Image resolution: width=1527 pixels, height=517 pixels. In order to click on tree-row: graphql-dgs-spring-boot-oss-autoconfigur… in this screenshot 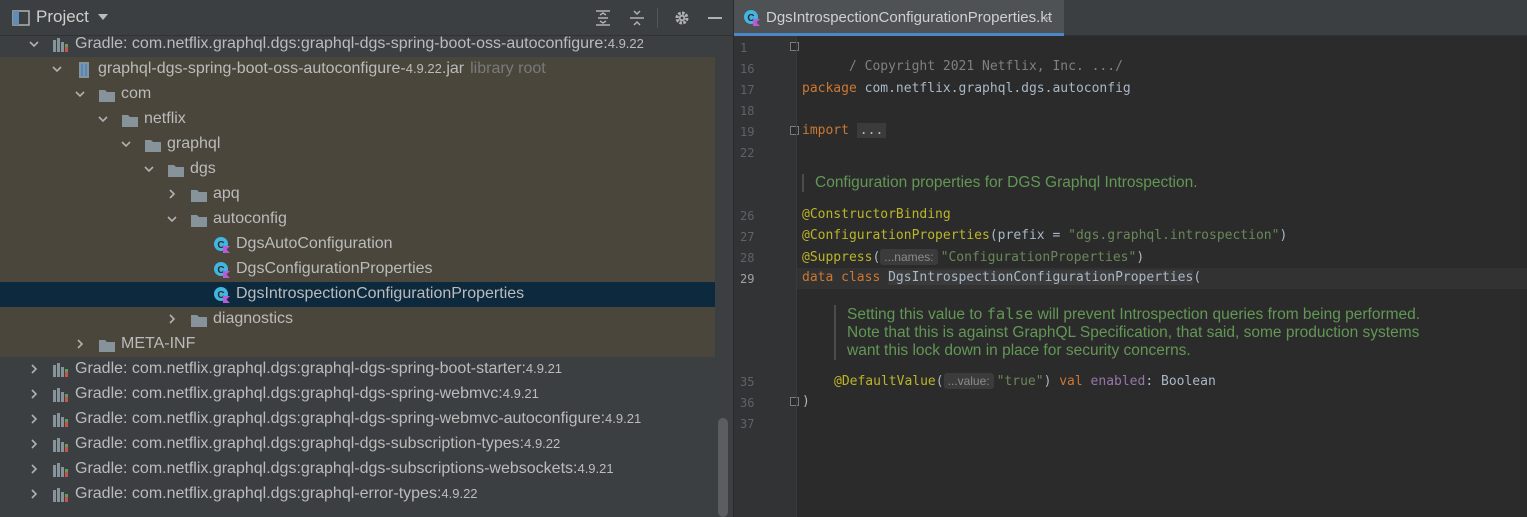, I will do `click(357, 69)`.